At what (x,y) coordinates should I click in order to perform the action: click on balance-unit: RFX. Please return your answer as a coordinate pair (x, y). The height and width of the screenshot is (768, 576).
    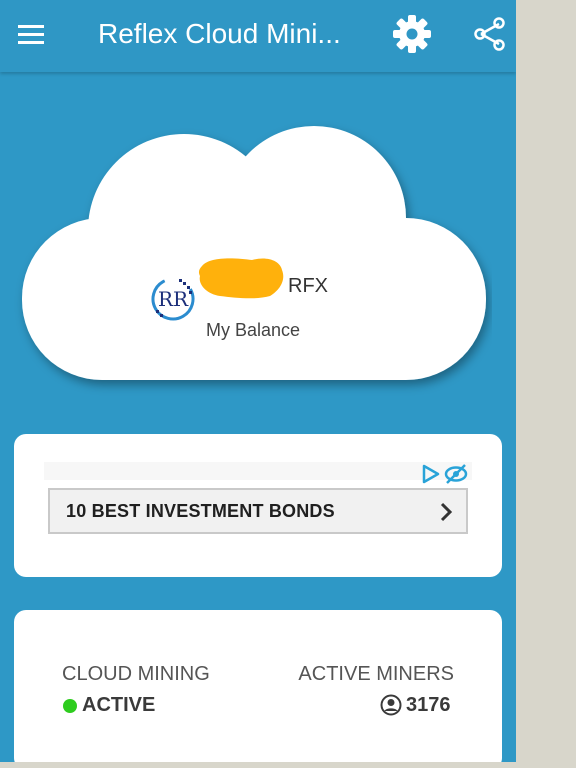
    Looking at the image, I should click on (308, 286).